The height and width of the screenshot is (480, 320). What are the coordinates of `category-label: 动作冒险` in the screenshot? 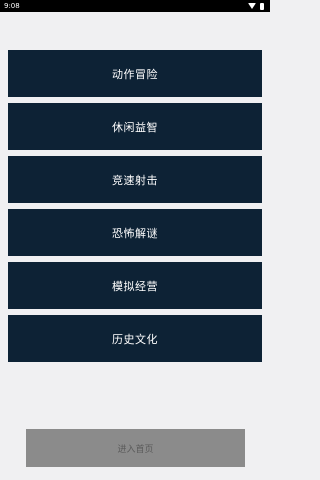 It's located at (135, 74).